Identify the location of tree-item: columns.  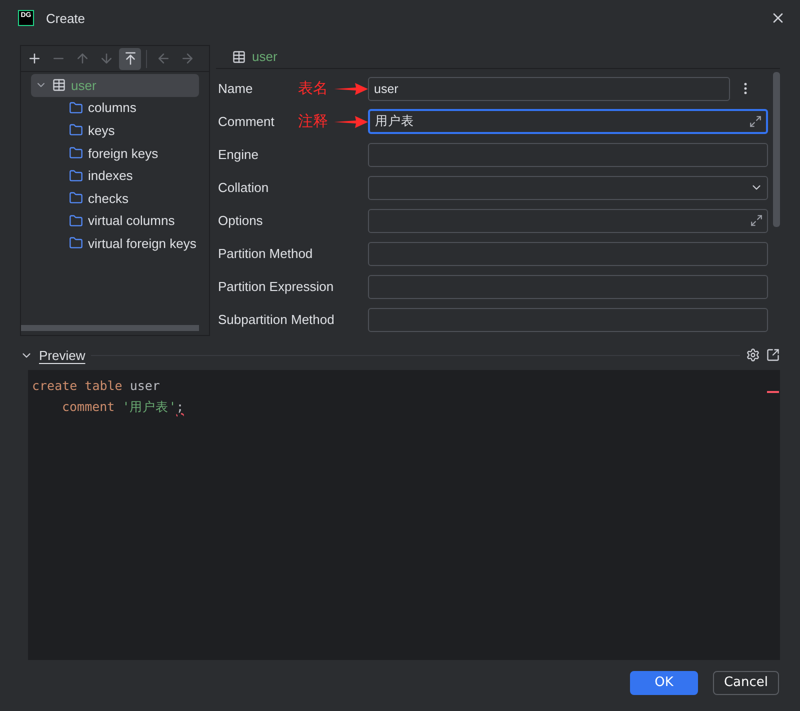
(115, 108).